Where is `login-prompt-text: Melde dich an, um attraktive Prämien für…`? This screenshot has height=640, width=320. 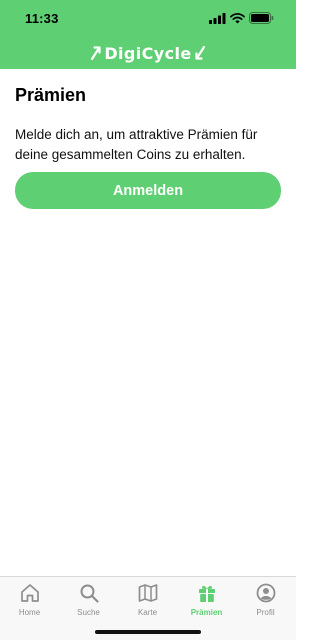
login-prompt-text: Melde dich an, um attraktive Prämien für… is located at coordinates (136, 144).